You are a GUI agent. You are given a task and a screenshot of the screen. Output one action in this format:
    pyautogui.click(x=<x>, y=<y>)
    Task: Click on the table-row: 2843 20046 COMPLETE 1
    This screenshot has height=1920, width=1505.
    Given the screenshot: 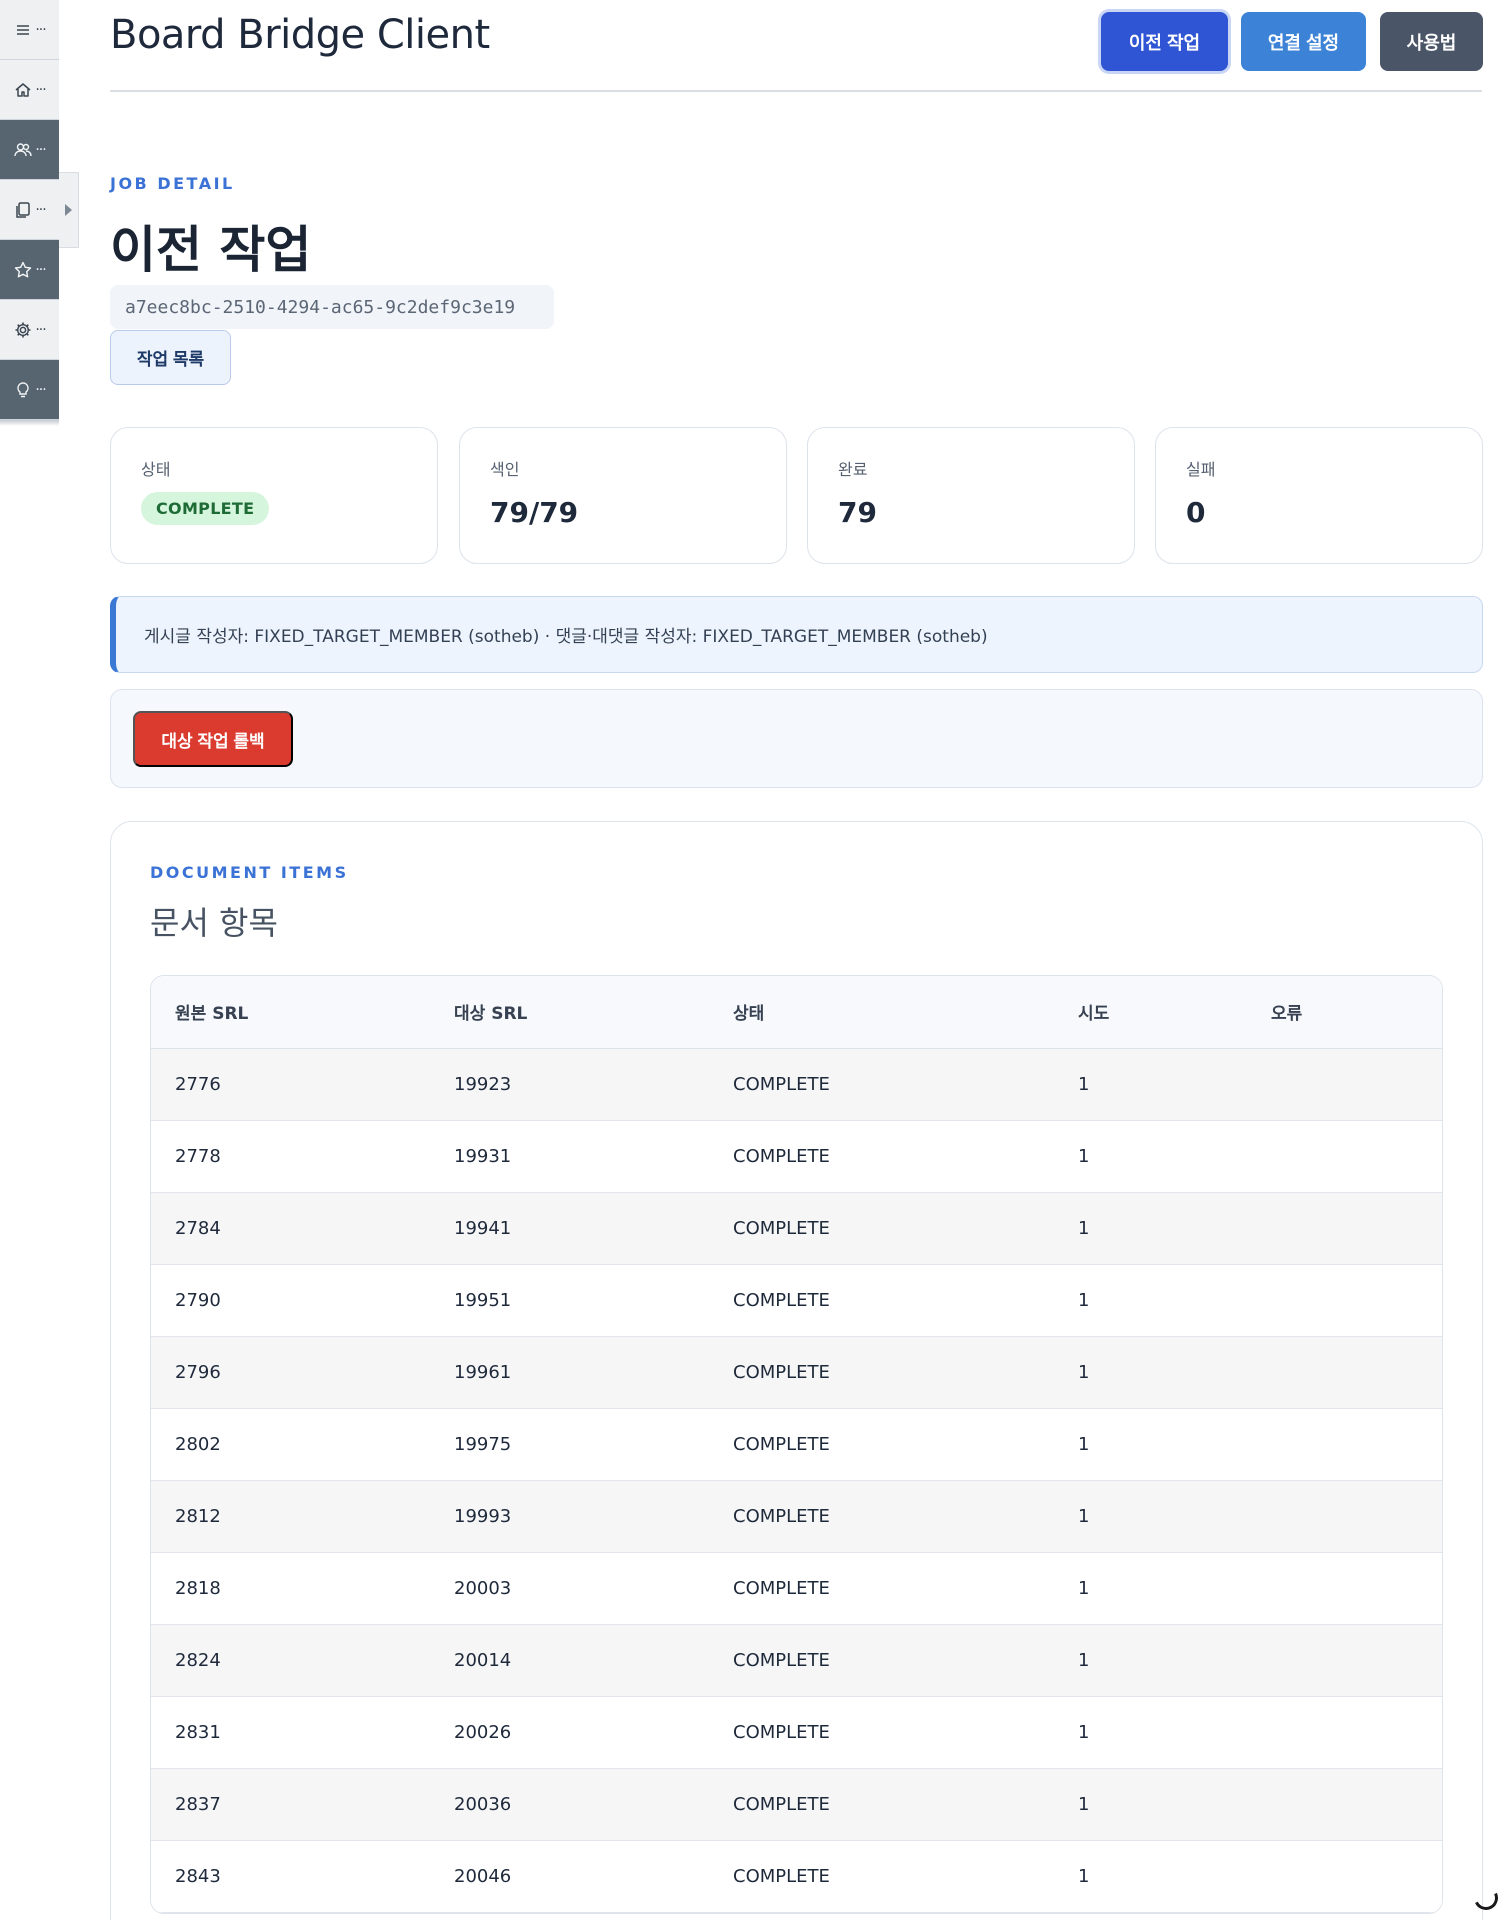 What is the action you would take?
    pyautogui.click(x=796, y=1876)
    